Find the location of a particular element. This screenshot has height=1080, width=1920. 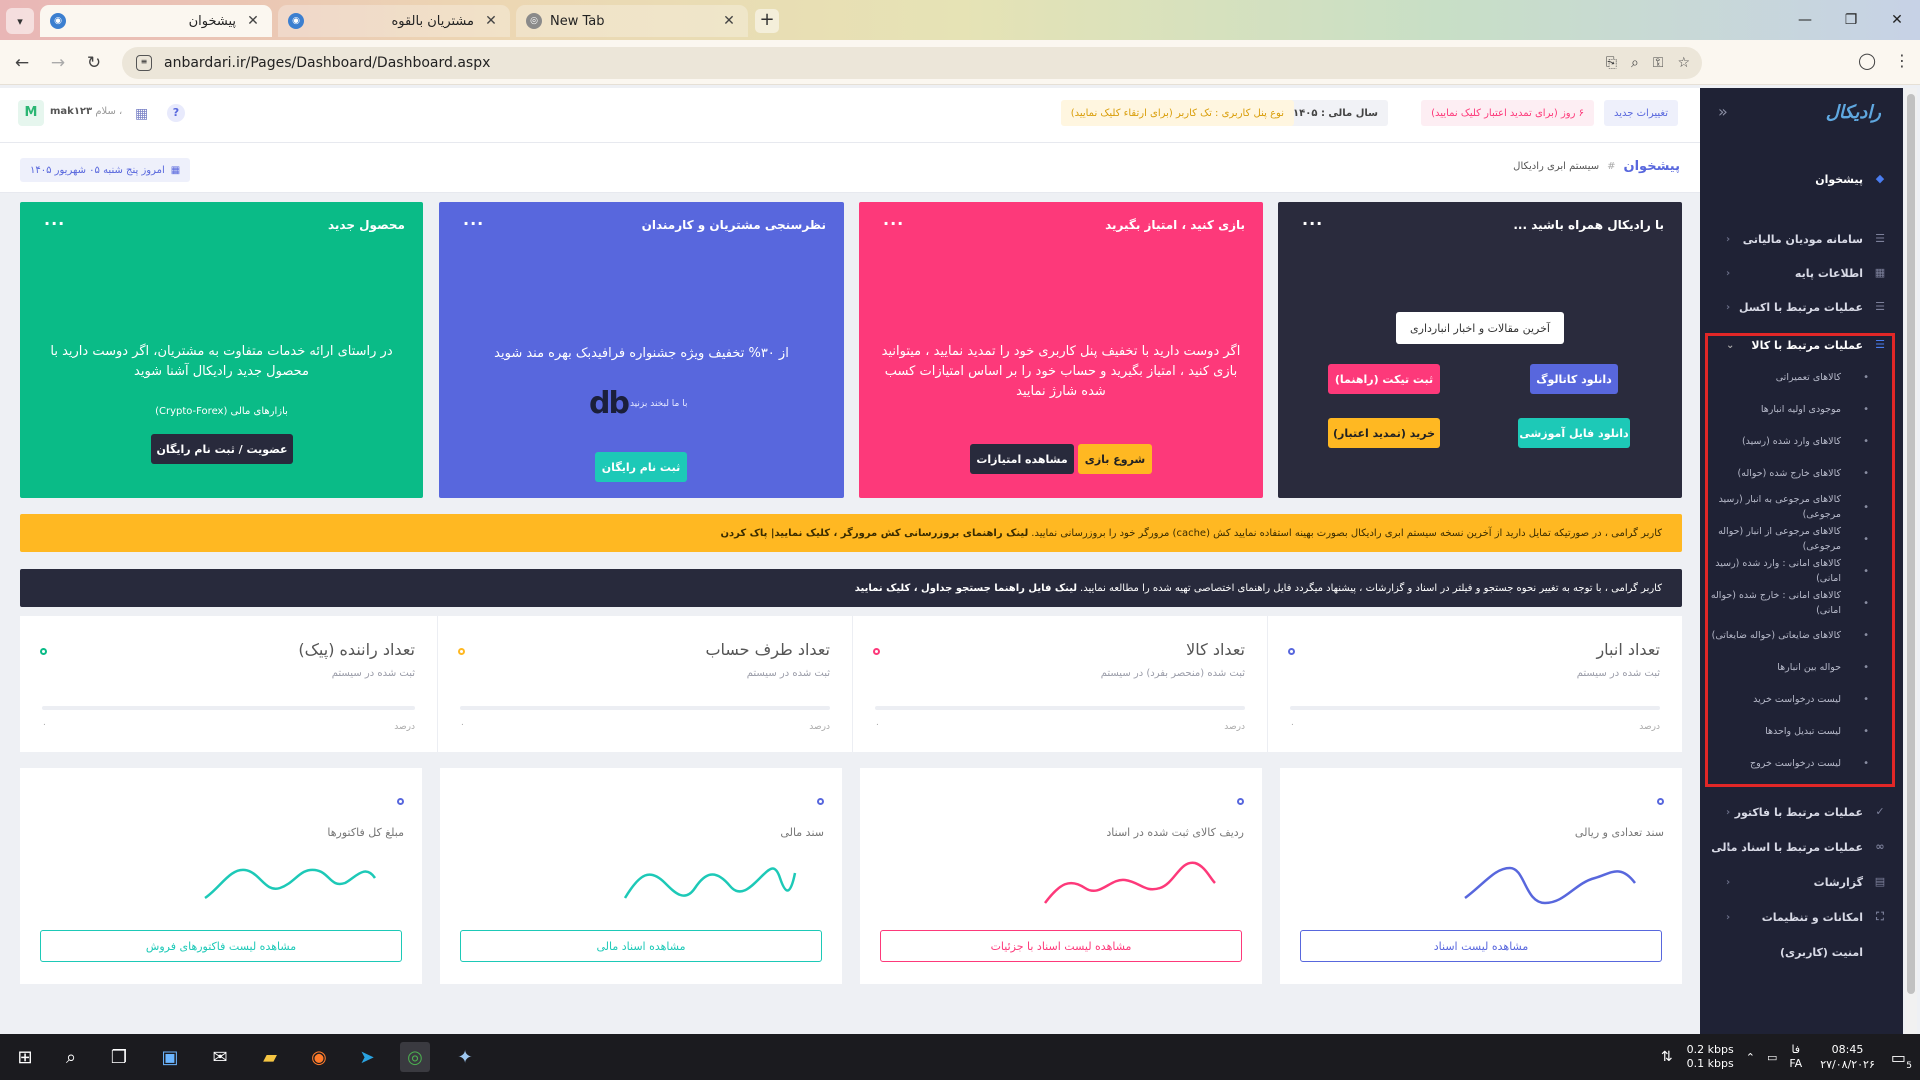

back-arrow-icon: ← is located at coordinates (22, 63).